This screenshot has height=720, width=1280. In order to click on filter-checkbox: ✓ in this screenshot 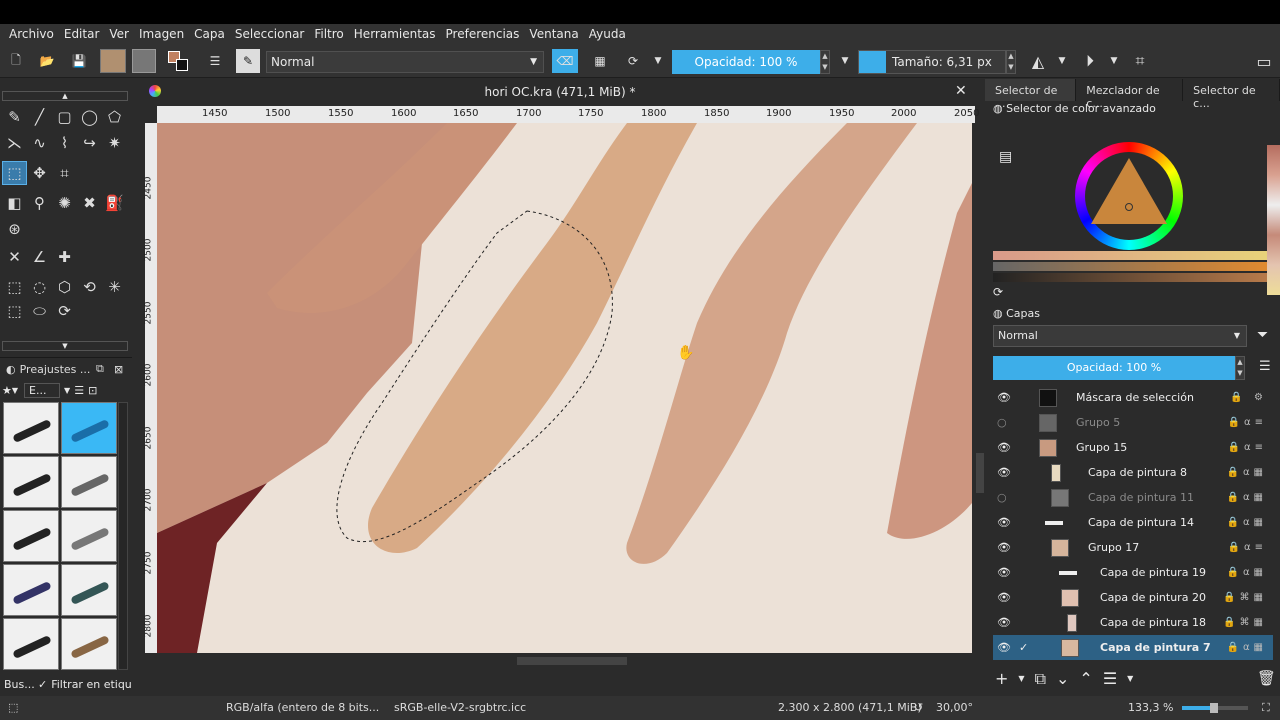, I will do `click(42, 684)`.